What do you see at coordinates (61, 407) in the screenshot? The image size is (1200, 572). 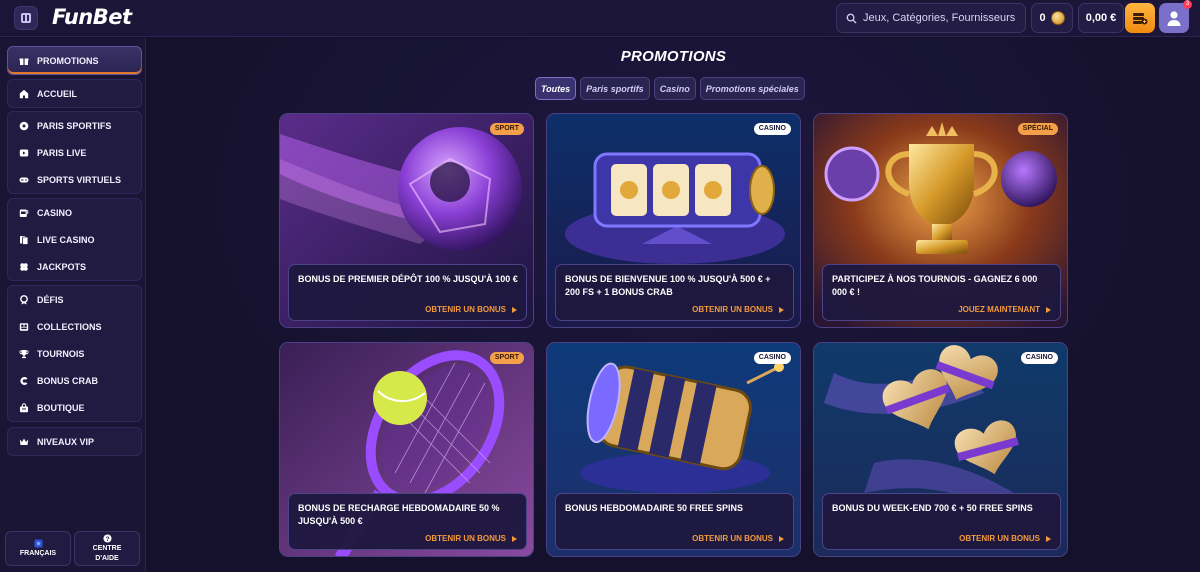 I see `sidebar-item-label: BOUTIQUE` at bounding box center [61, 407].